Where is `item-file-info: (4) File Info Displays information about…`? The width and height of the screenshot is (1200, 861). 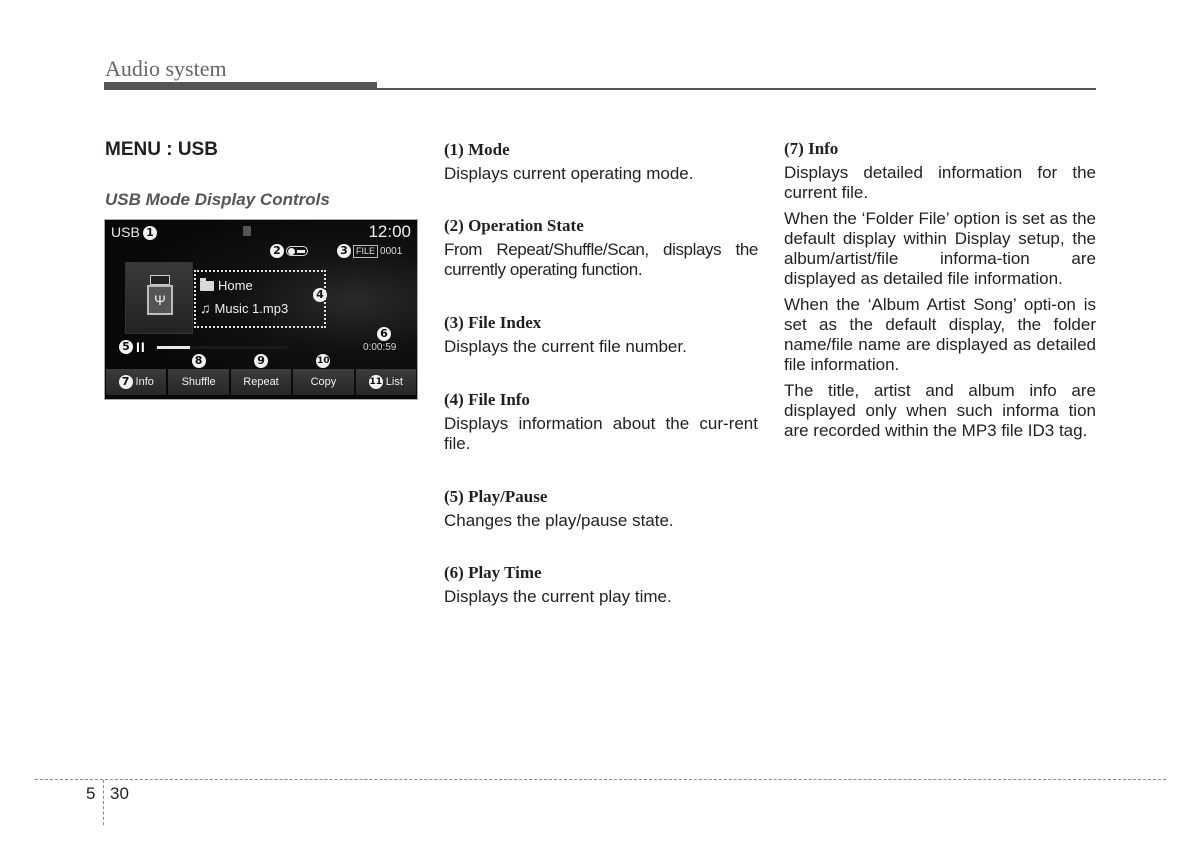 item-file-info: (4) File Info Displays information about… is located at coordinates (601, 422).